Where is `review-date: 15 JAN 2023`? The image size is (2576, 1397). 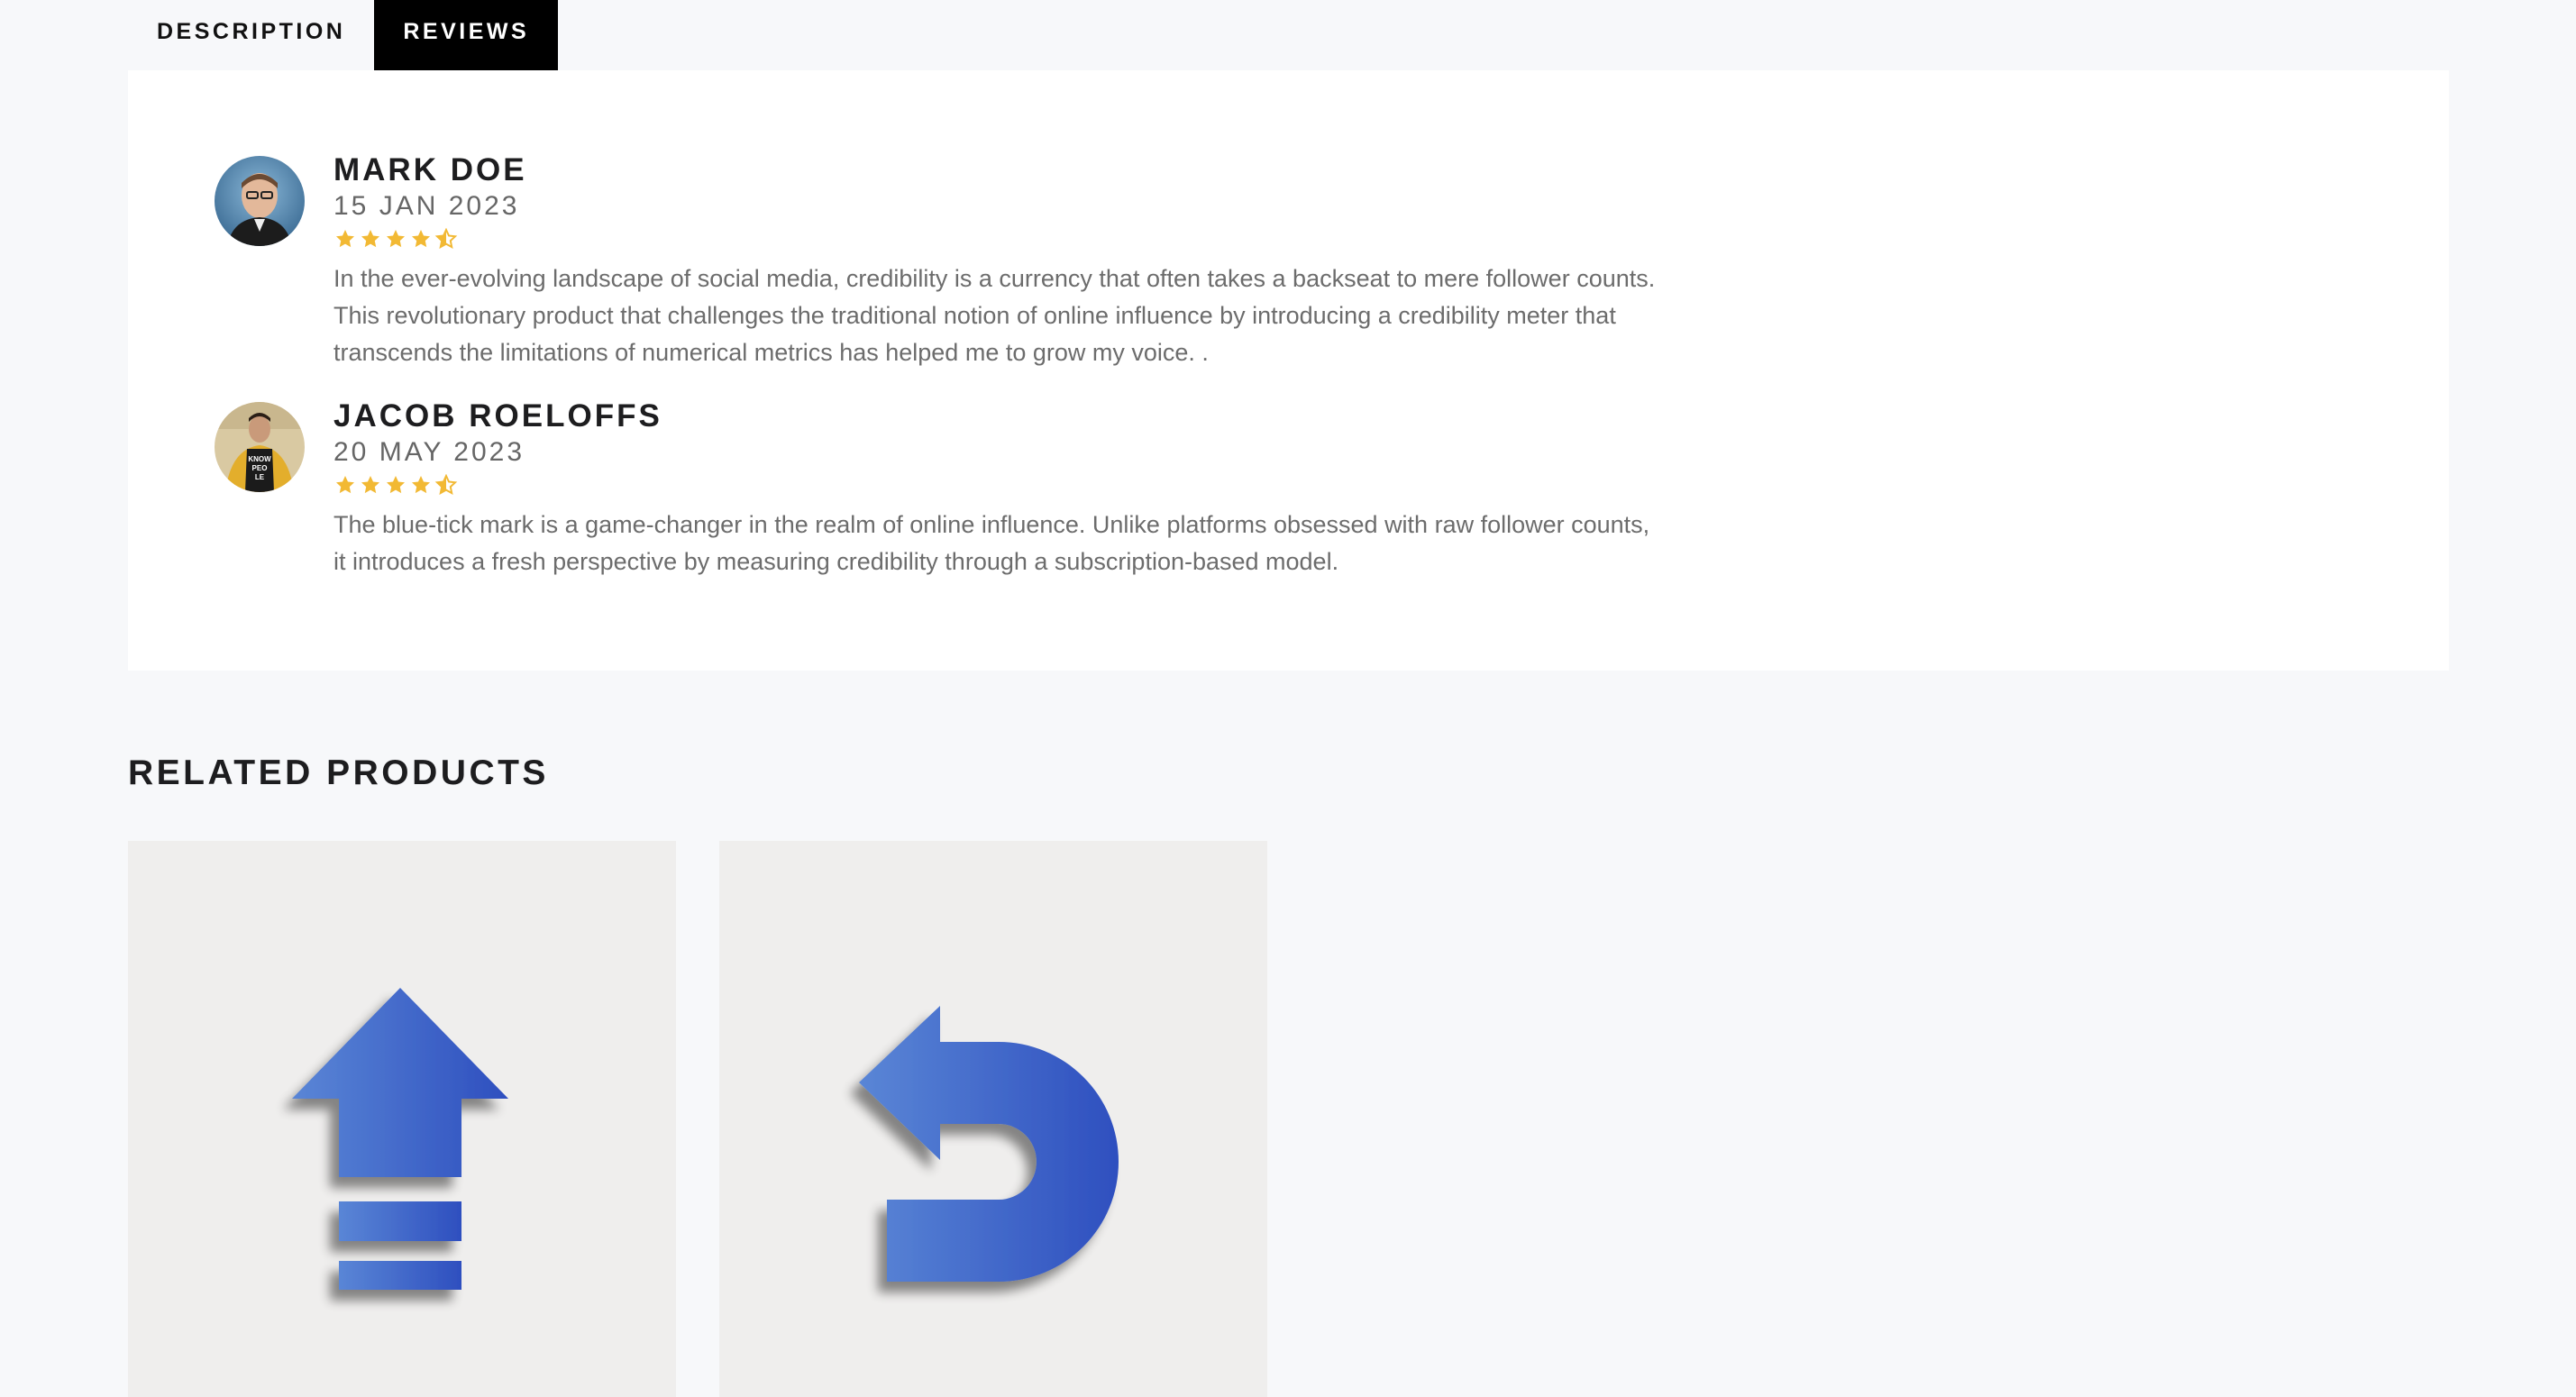
review-date: 15 JAN 2023 is located at coordinates (426, 206).